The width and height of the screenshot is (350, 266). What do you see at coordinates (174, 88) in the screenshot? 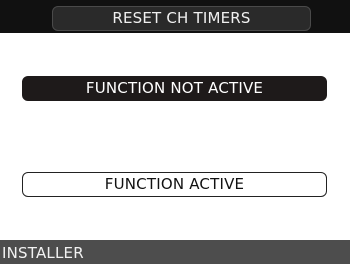
I see `option-function-not-active: FUNCTION NOT ACTIVE` at bounding box center [174, 88].